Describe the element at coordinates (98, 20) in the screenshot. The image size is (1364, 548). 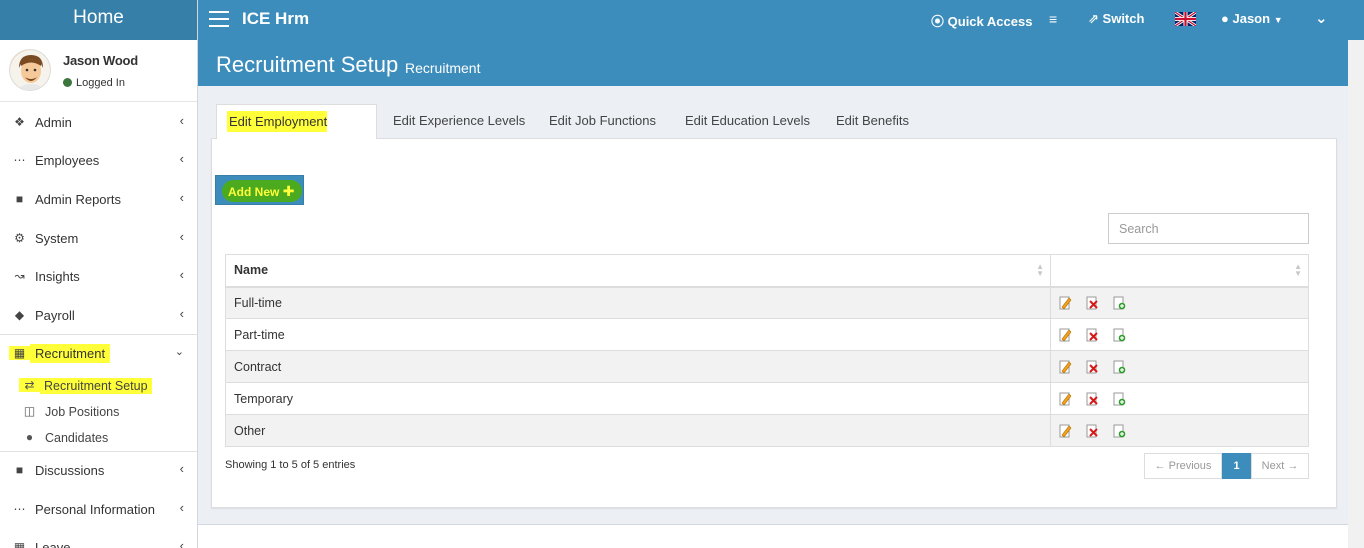
I see `home-link: Home` at that location.